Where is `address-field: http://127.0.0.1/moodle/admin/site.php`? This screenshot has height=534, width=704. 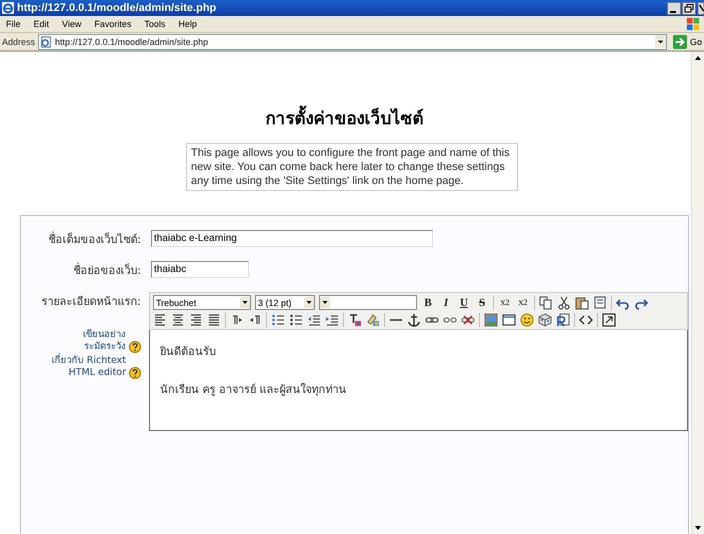 address-field: http://127.0.0.1/moodle/admin/site.php is located at coordinates (352, 42).